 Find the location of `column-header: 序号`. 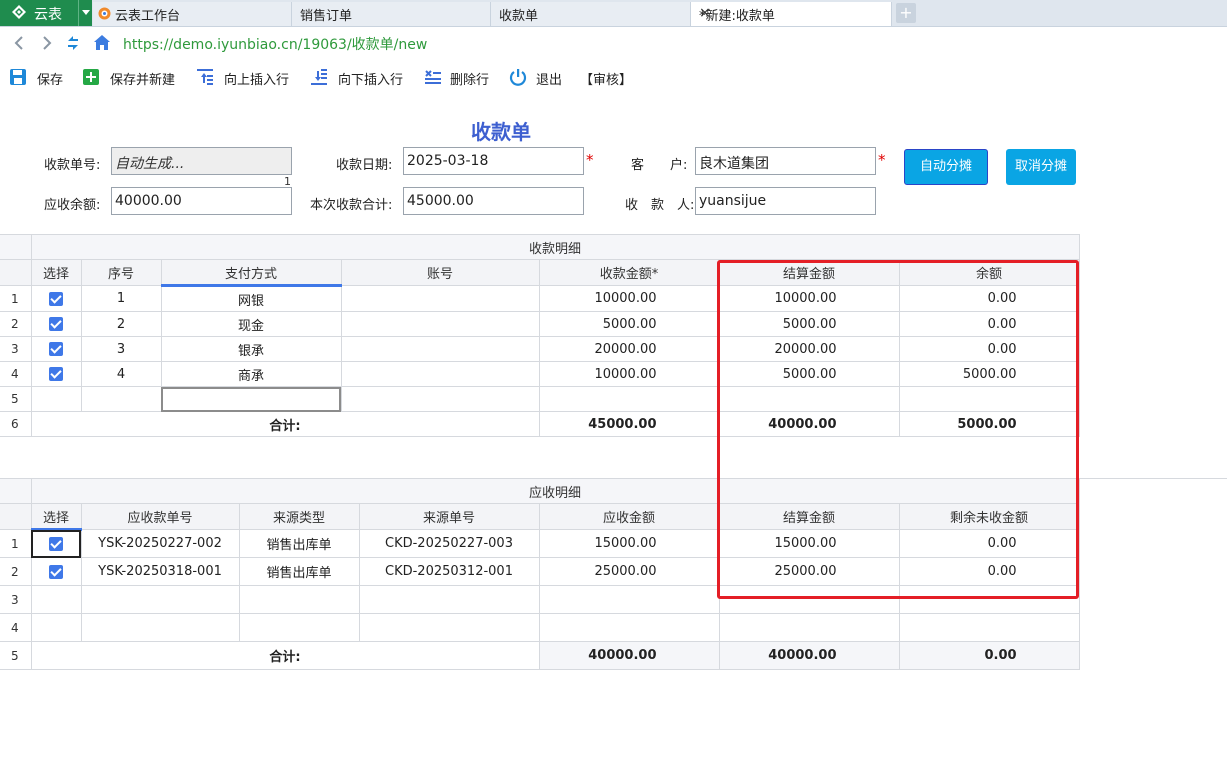

column-header: 序号 is located at coordinates (121, 272).